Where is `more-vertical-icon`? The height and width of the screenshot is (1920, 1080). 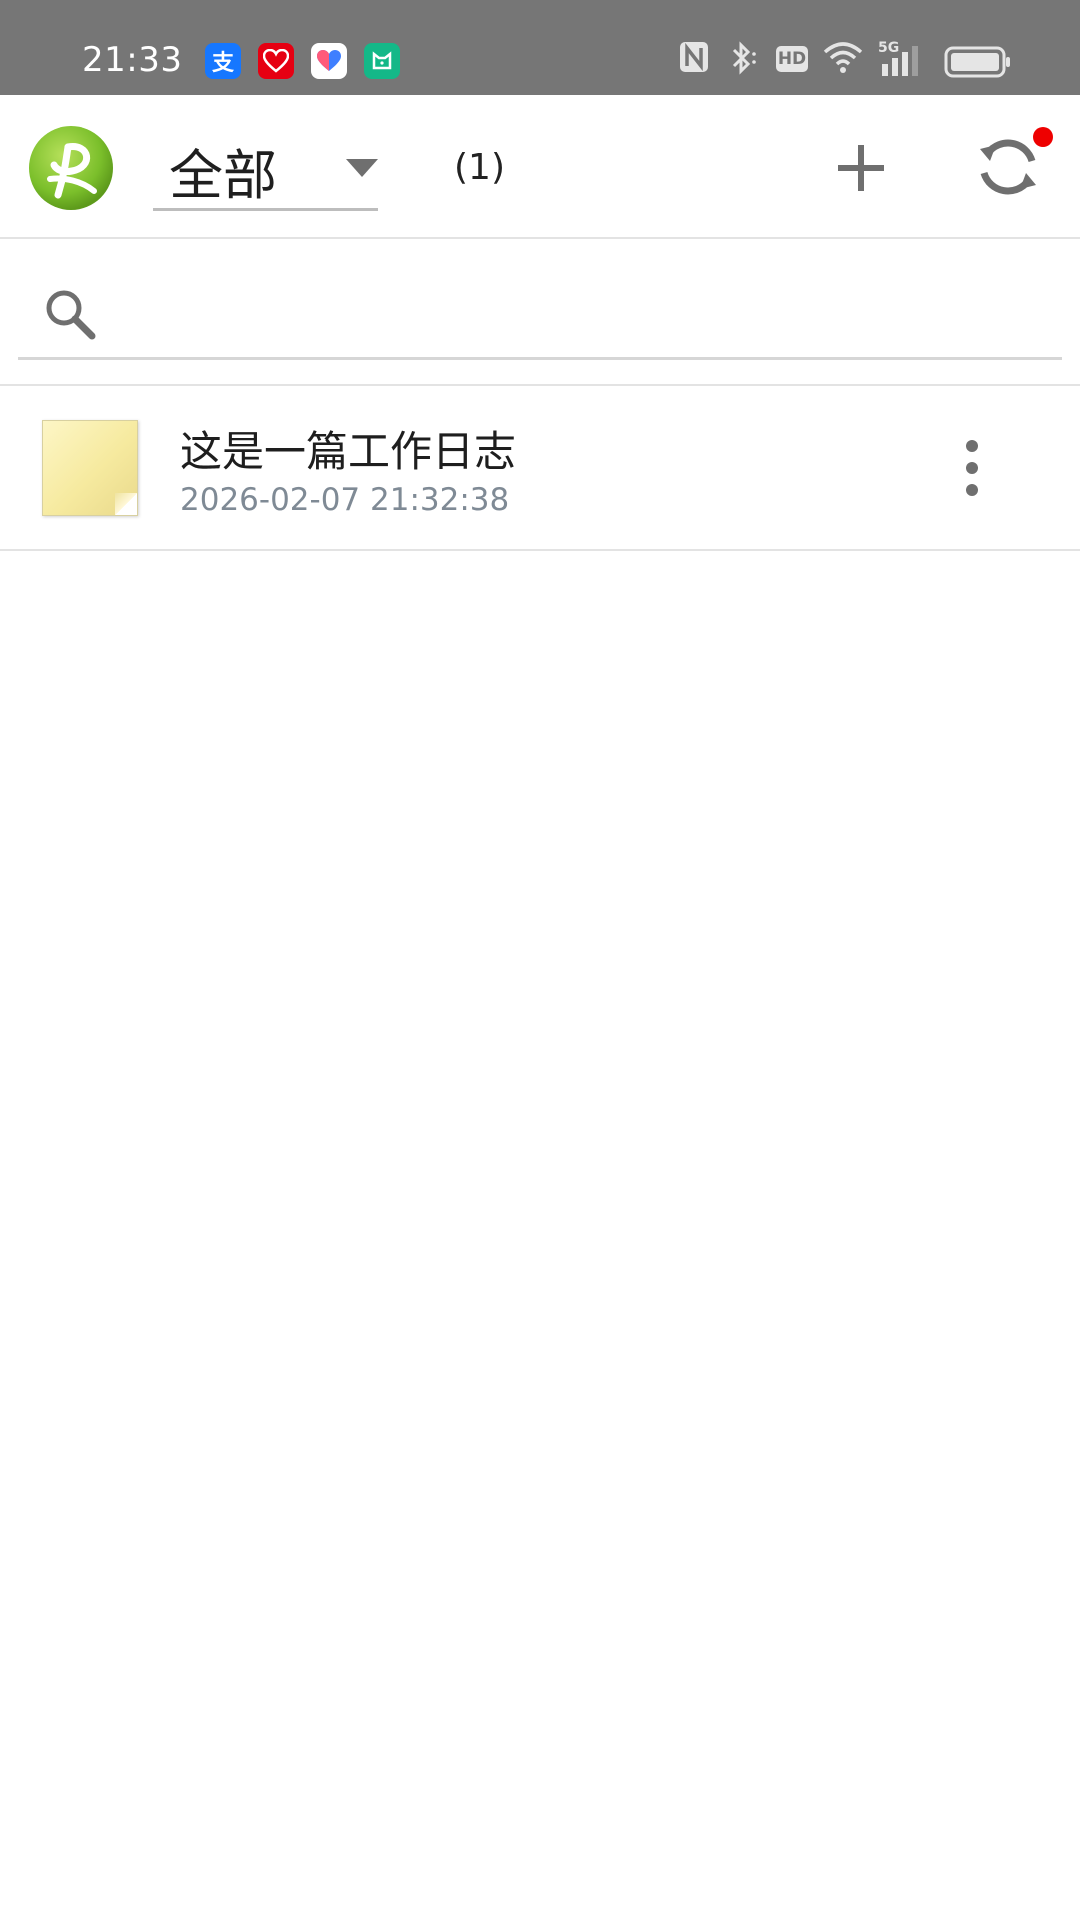 more-vertical-icon is located at coordinates (972, 468).